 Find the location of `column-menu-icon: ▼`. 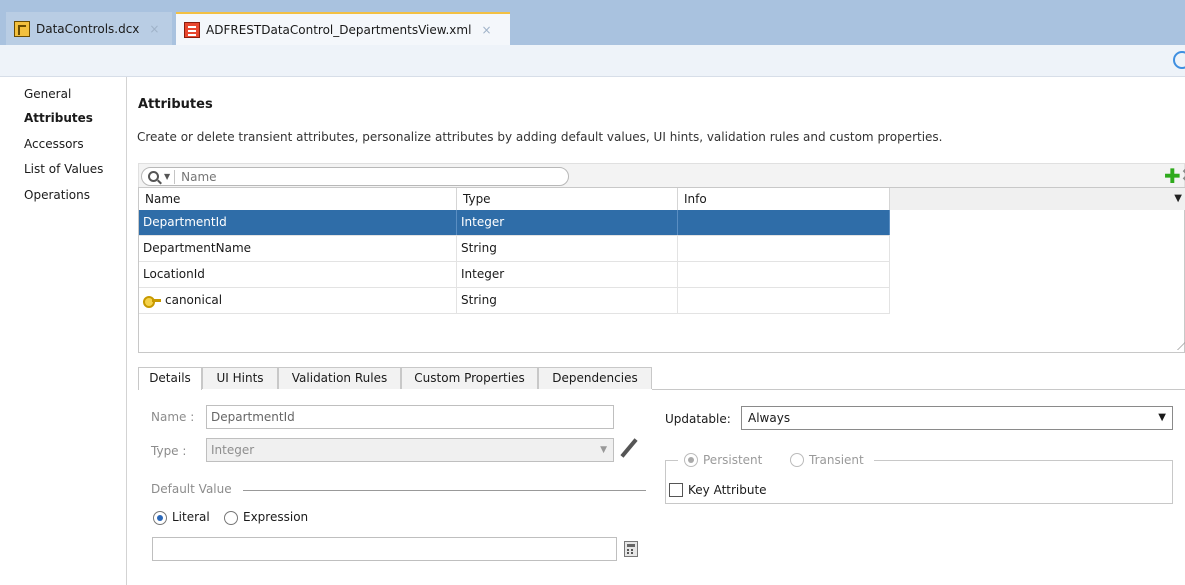

column-menu-icon: ▼ is located at coordinates (1178, 199).